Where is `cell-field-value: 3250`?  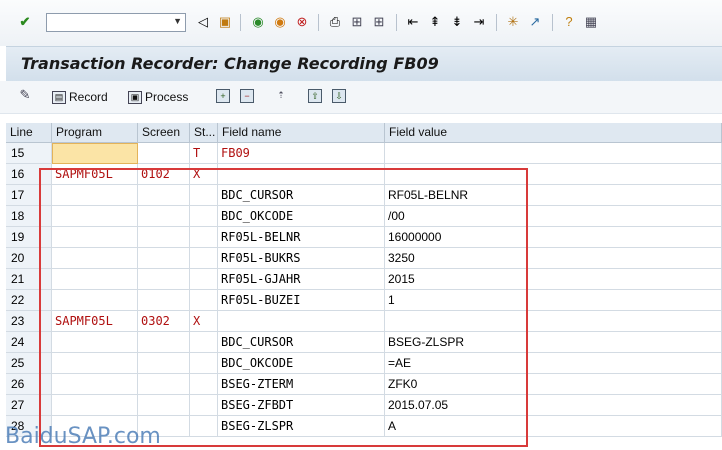
cell-field-value: 3250 is located at coordinates (553, 258).